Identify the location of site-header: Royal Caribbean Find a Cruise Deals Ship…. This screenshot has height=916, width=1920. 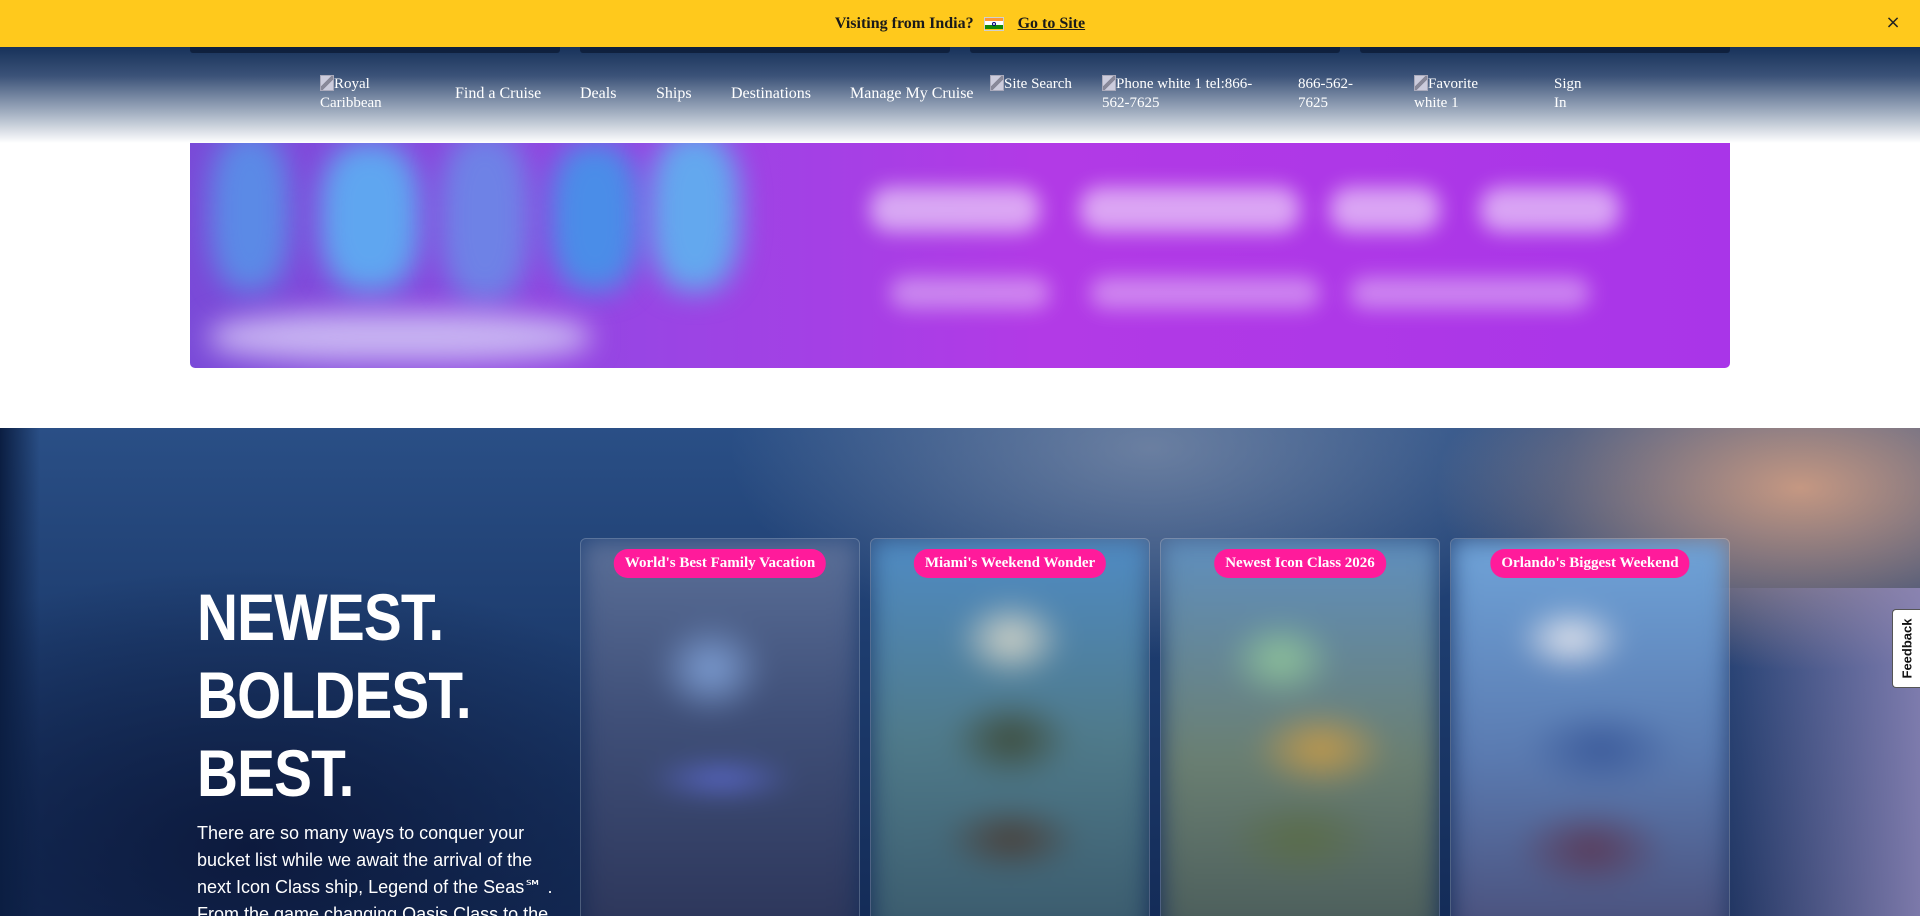
(960, 95).